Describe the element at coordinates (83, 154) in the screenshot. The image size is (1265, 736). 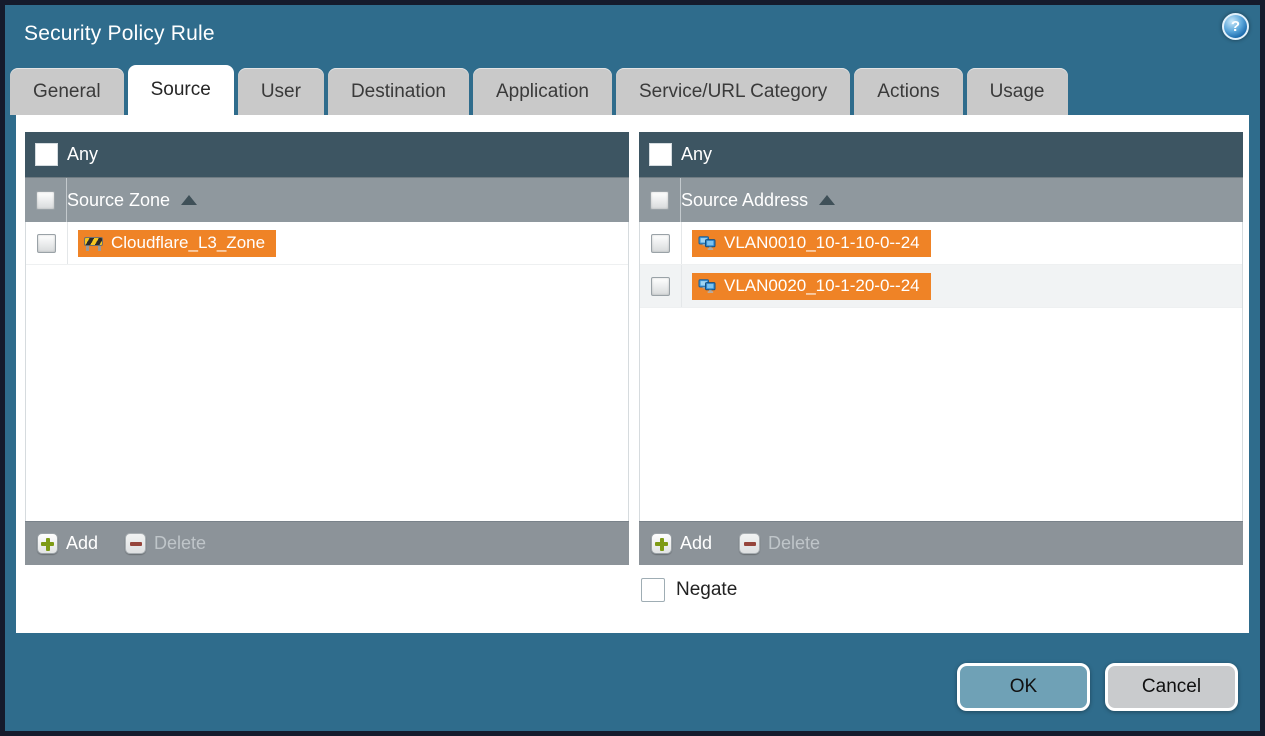
I see `source-zone-any-label: Any` at that location.